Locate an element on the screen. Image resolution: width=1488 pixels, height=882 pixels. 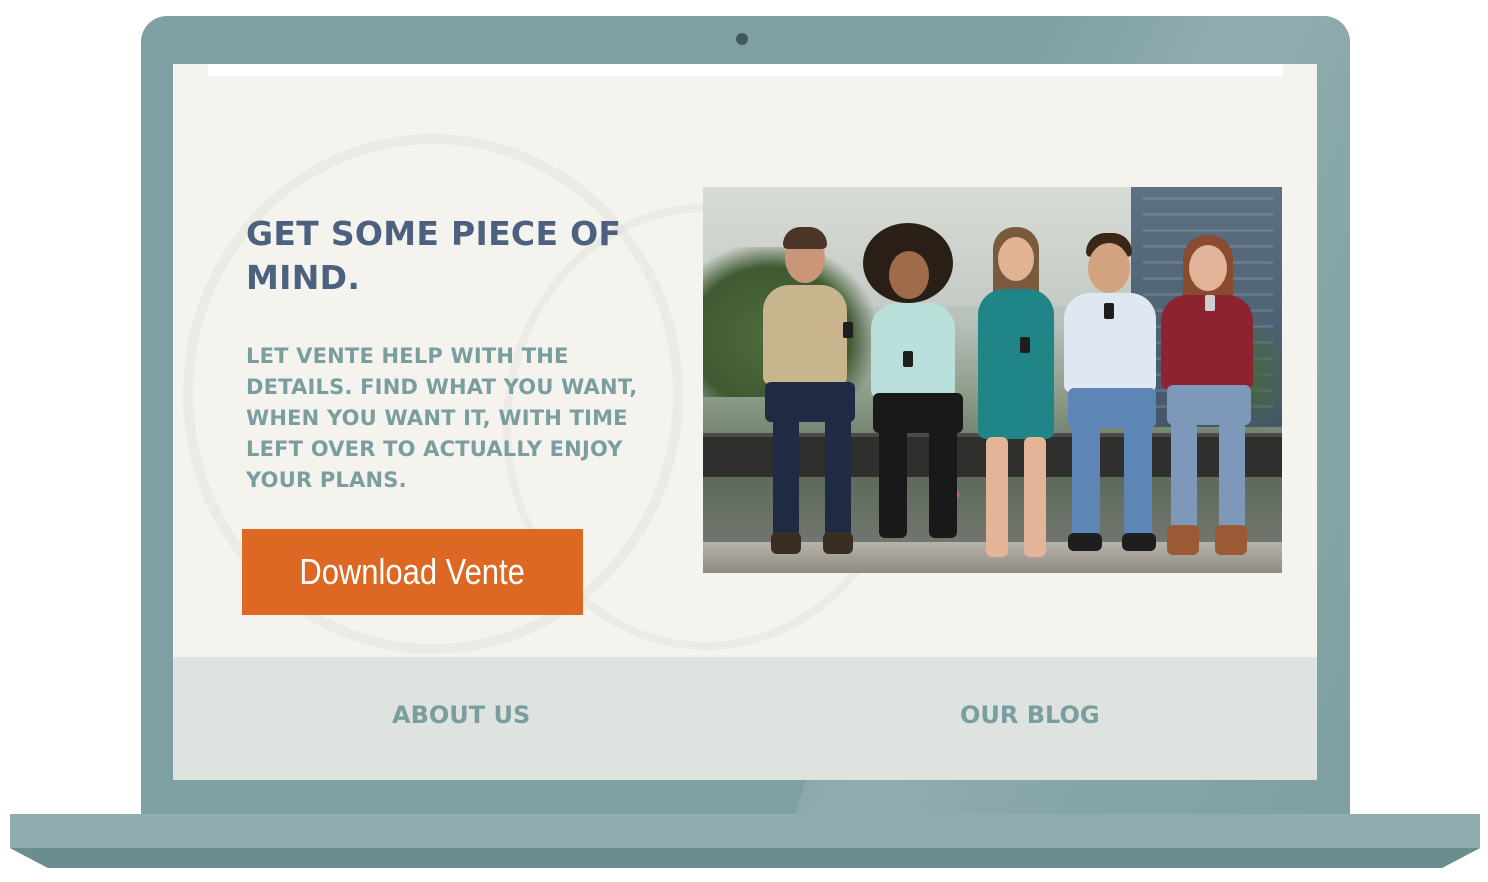
footer: ABOUT US OUR BLOG is located at coordinates (745, 718).